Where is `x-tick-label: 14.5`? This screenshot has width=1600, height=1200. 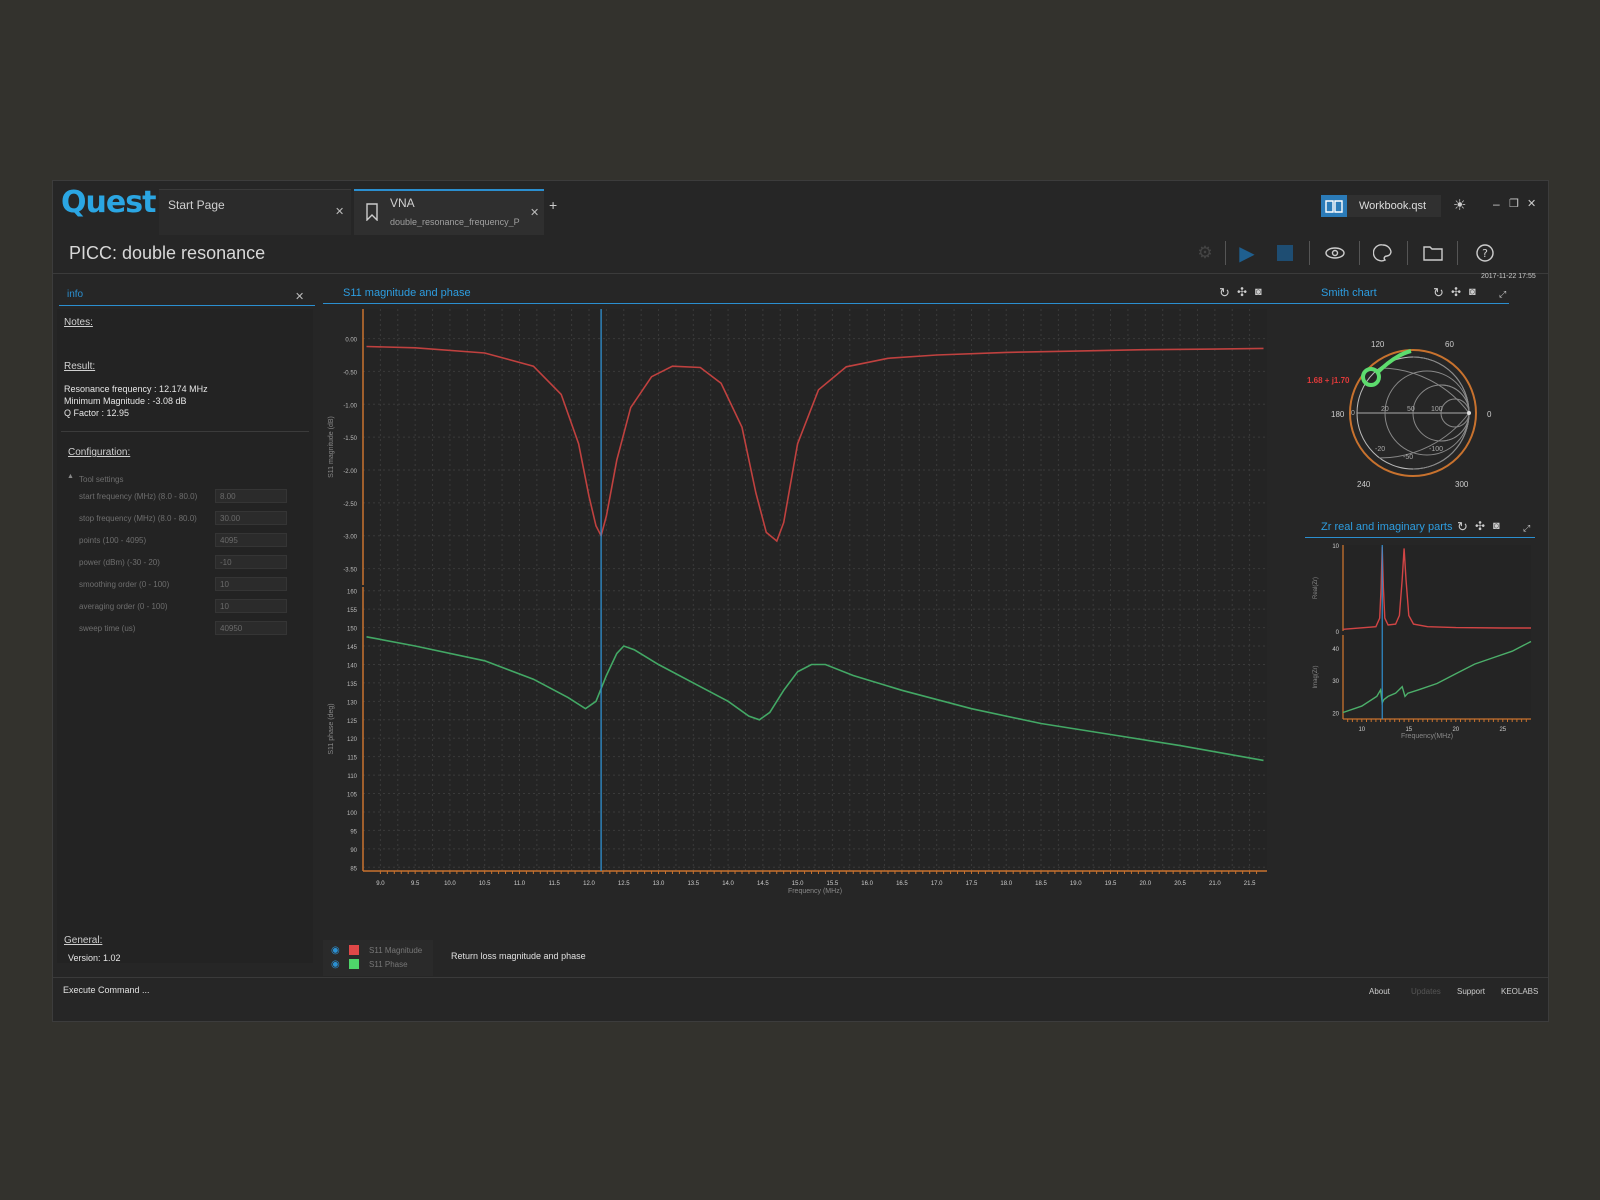 x-tick-label: 14.5 is located at coordinates (763, 884).